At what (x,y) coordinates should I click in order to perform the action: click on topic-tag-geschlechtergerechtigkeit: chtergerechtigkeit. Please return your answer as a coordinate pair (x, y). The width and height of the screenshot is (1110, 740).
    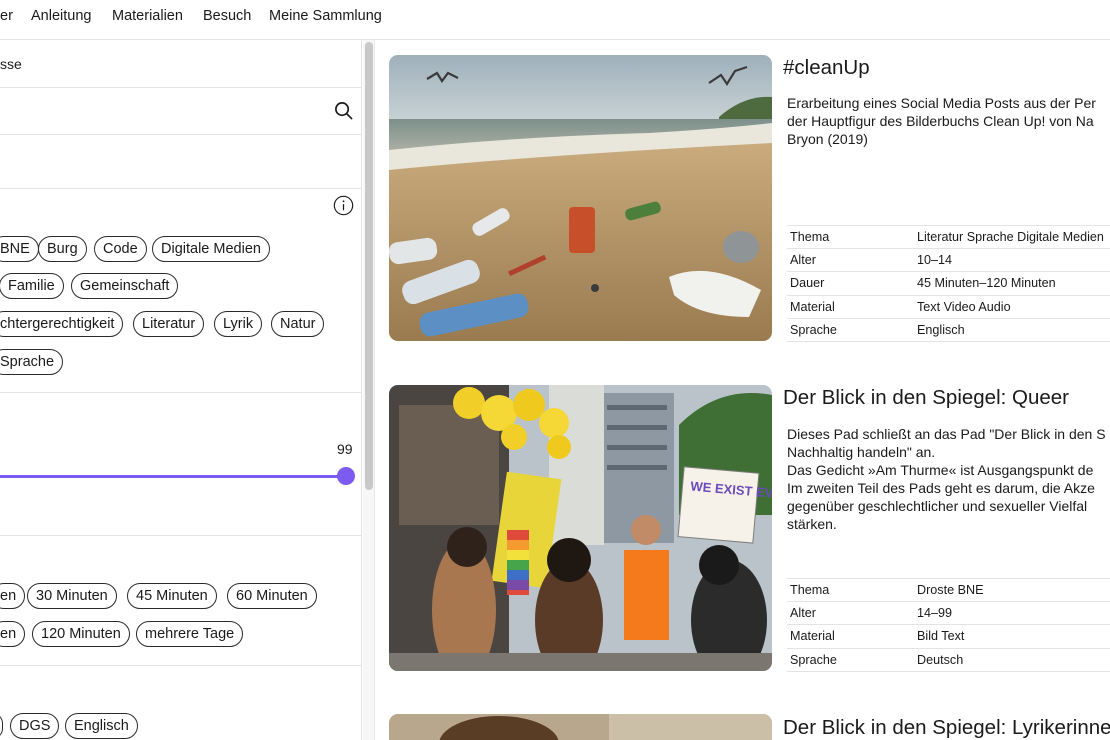
    Looking at the image, I should click on (62, 324).